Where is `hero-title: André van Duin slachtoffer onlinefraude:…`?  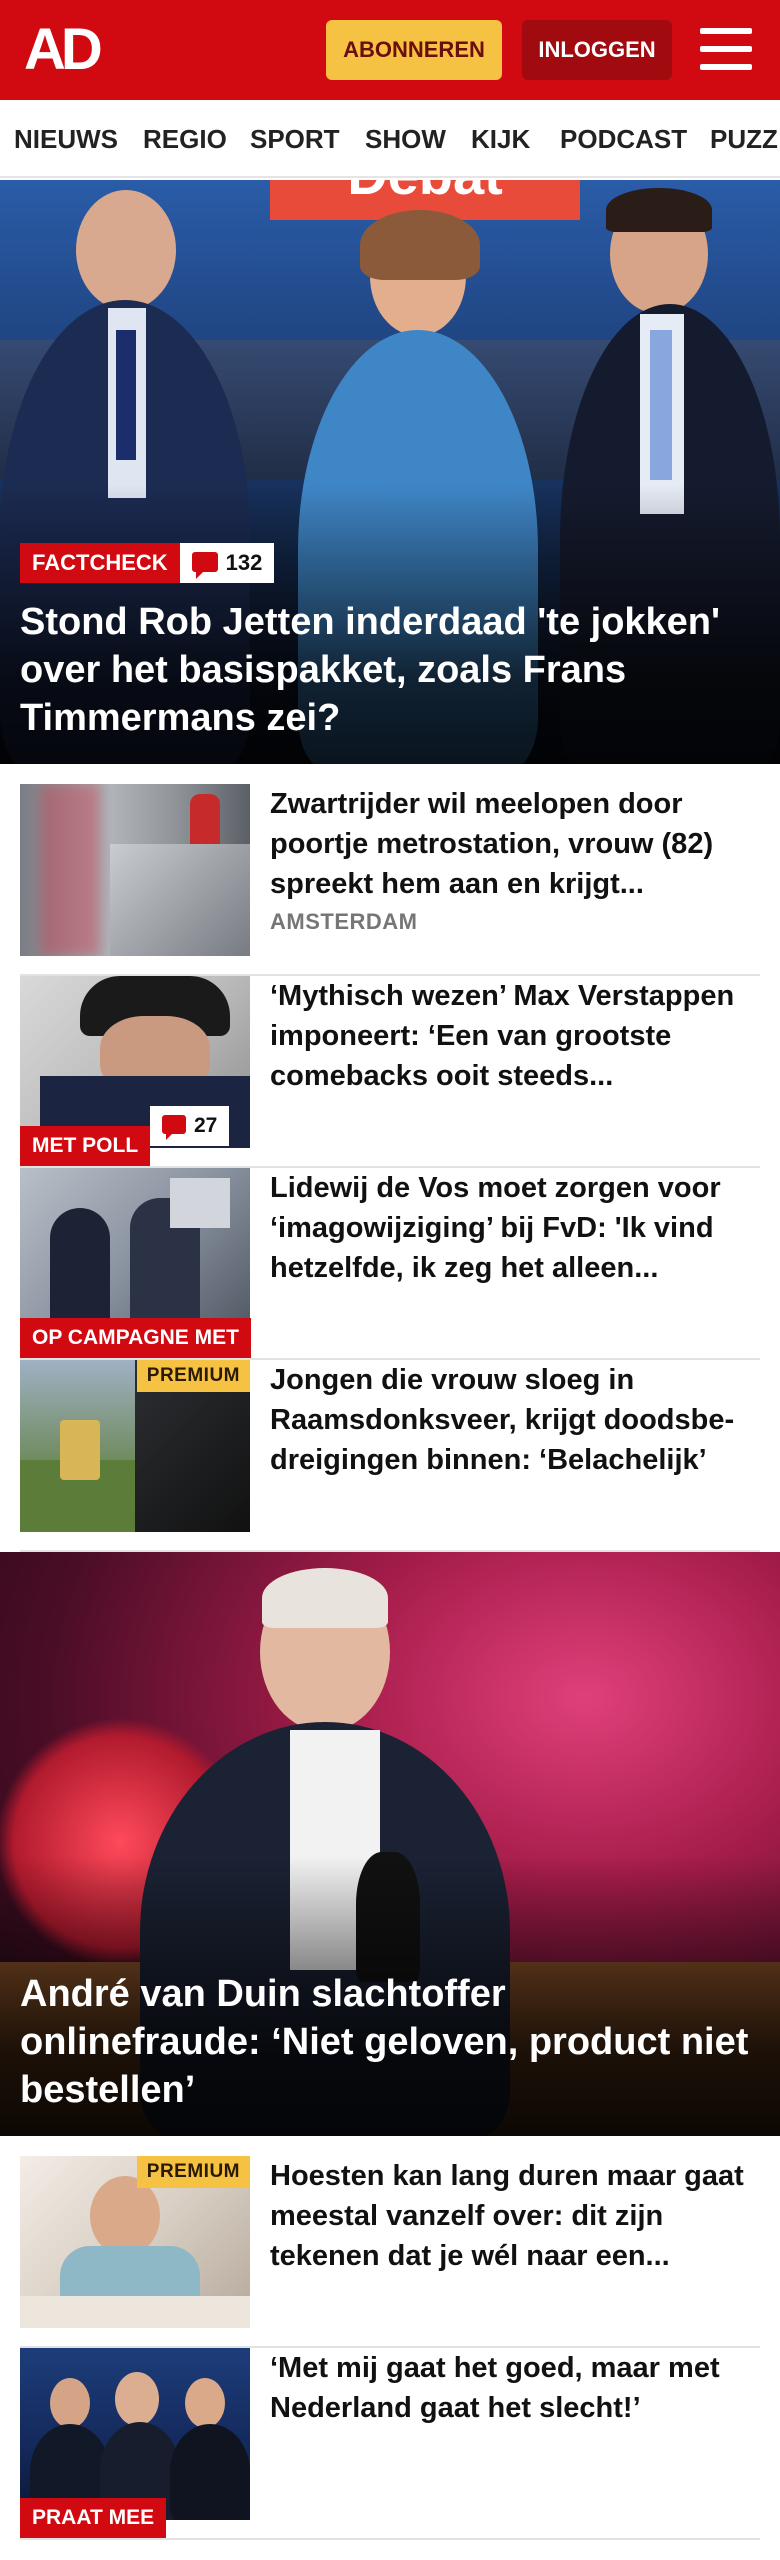
hero-title: André van Duin slachtoffer onlinefraude:… is located at coordinates (388, 2042).